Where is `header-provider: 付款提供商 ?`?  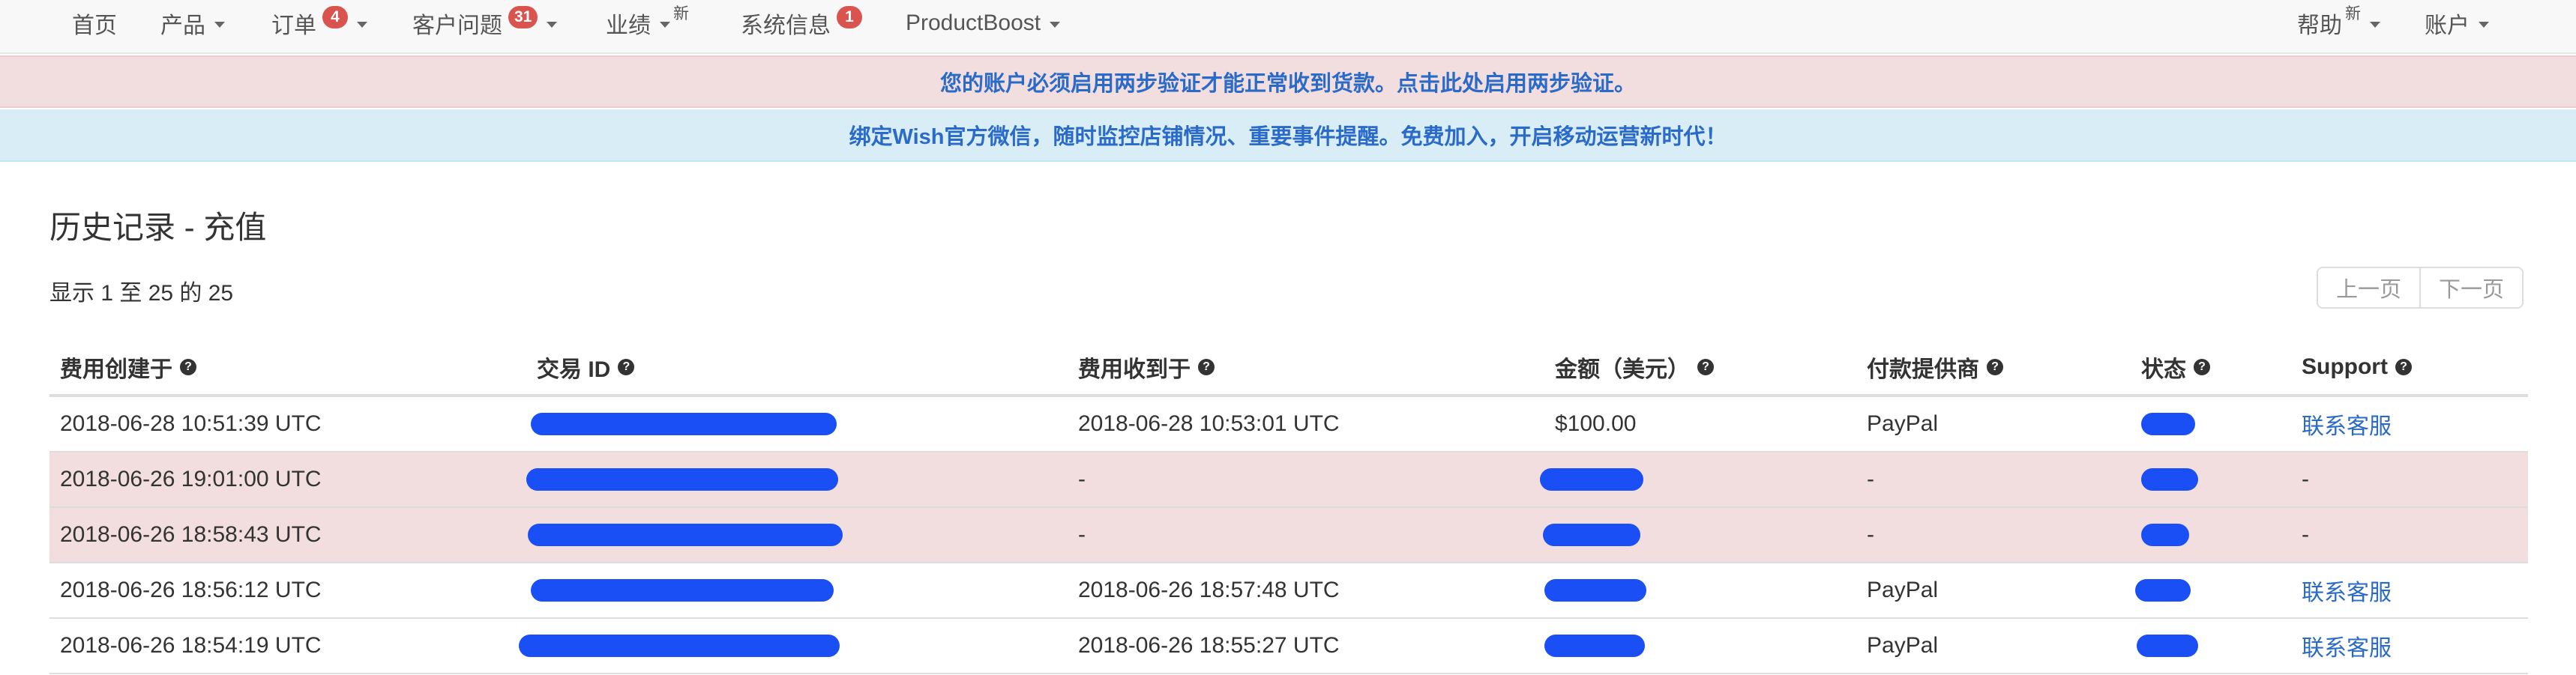 header-provider: 付款提供商 ? is located at coordinates (1993, 367).